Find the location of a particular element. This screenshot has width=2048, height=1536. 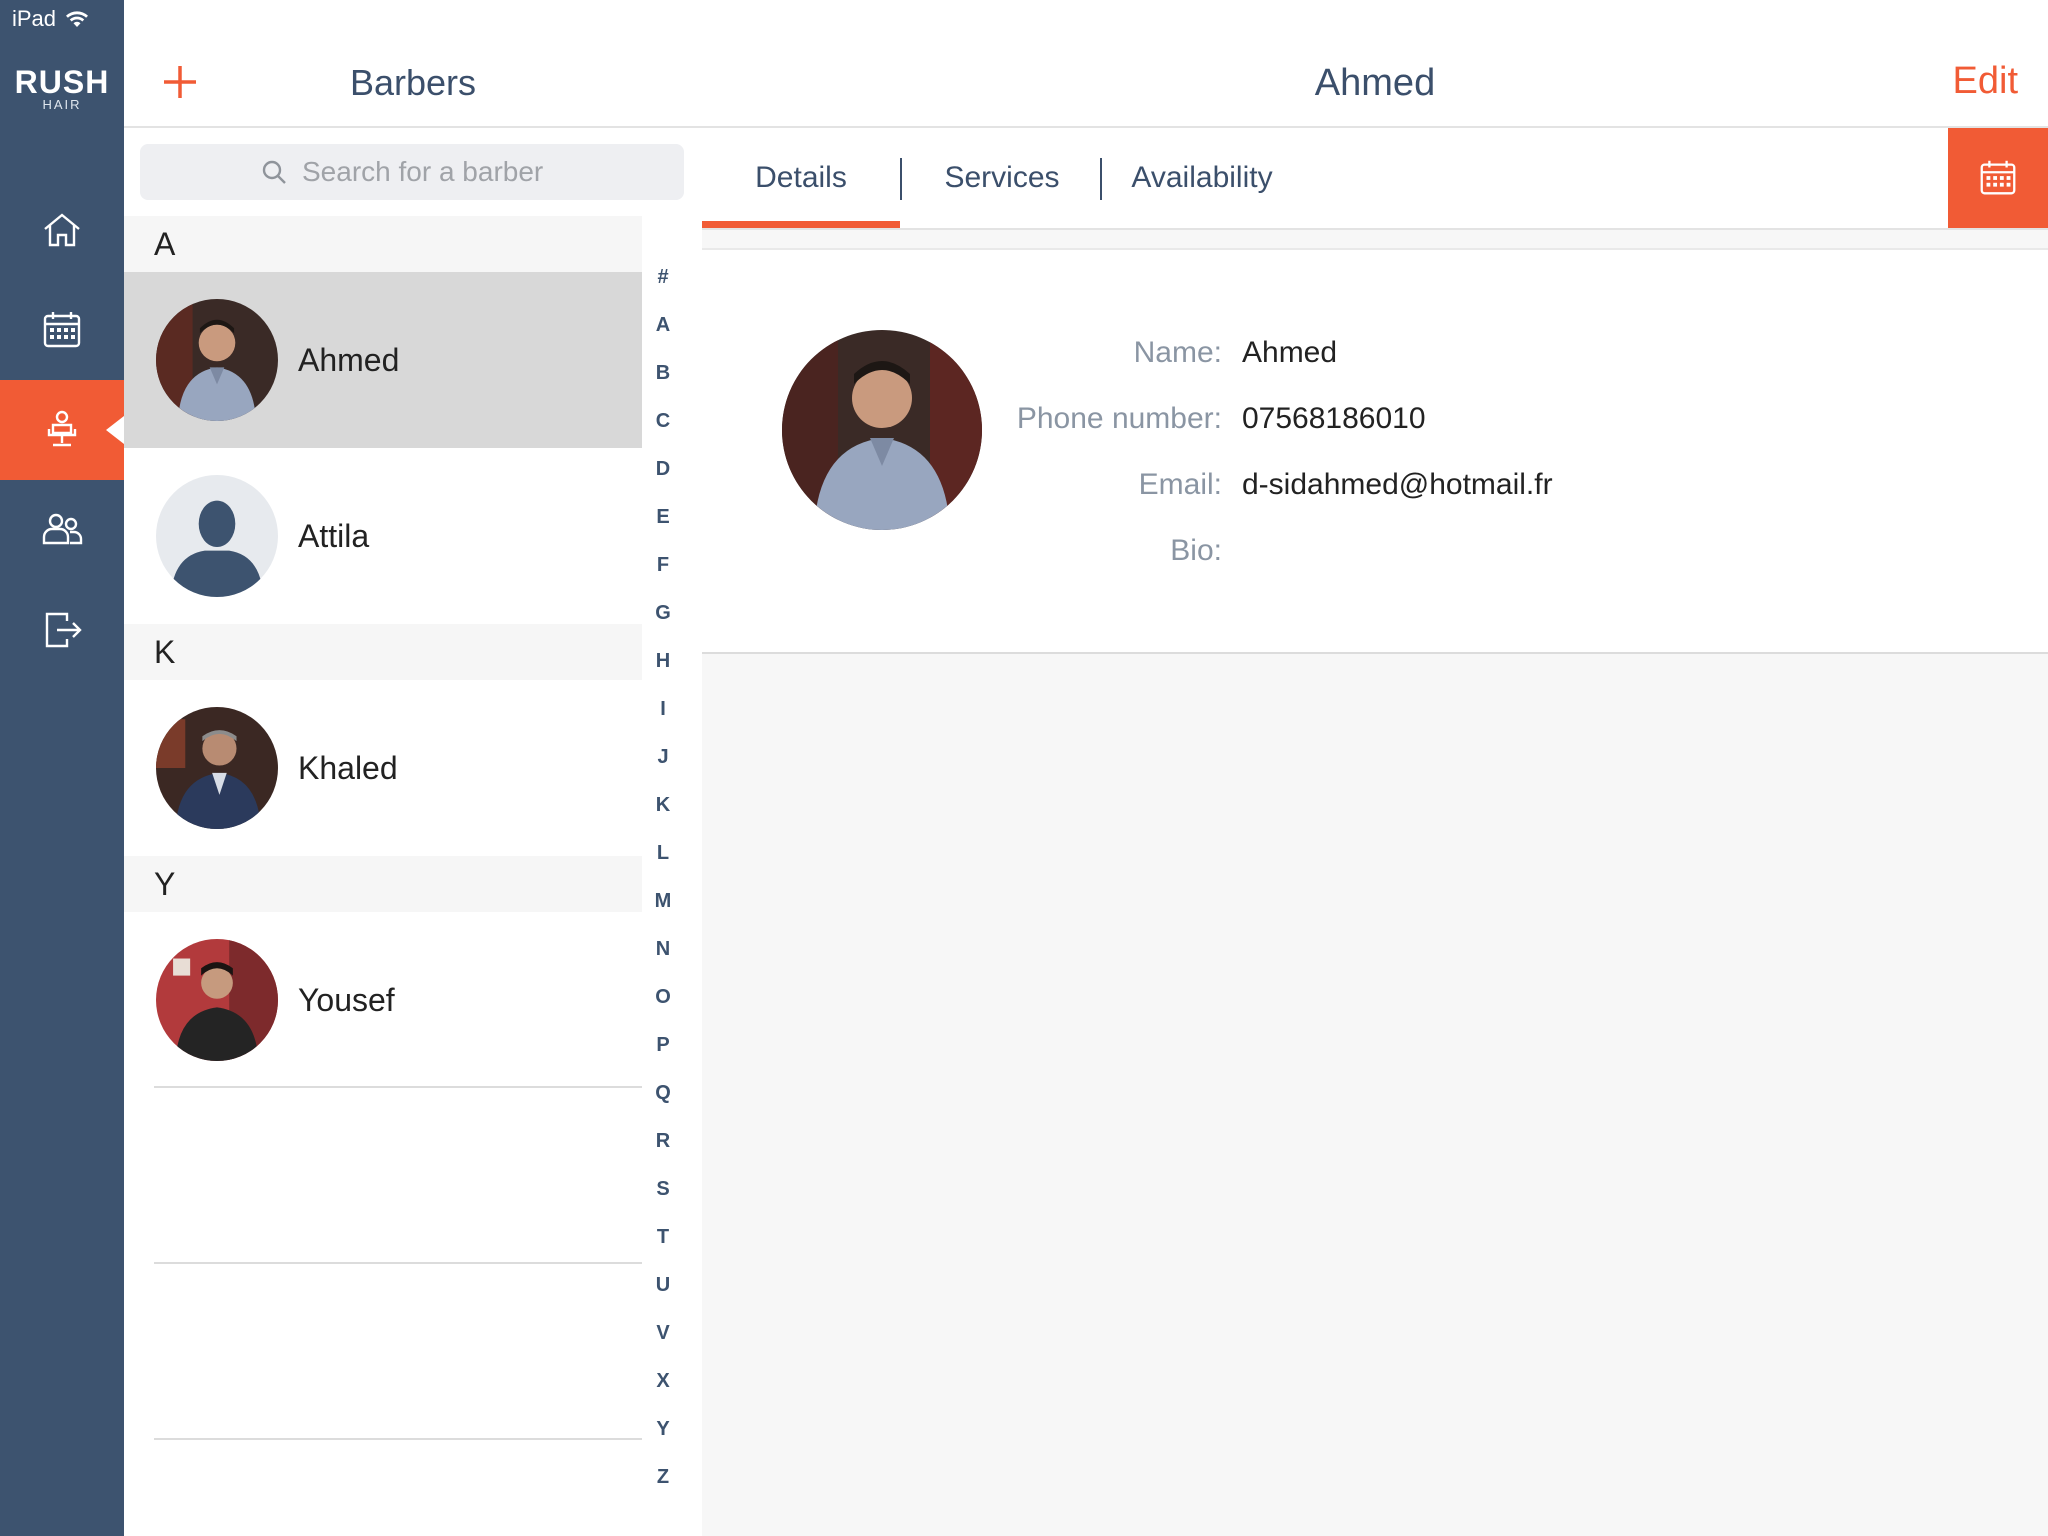

field-value: Ahmed is located at coordinates (1290, 352).